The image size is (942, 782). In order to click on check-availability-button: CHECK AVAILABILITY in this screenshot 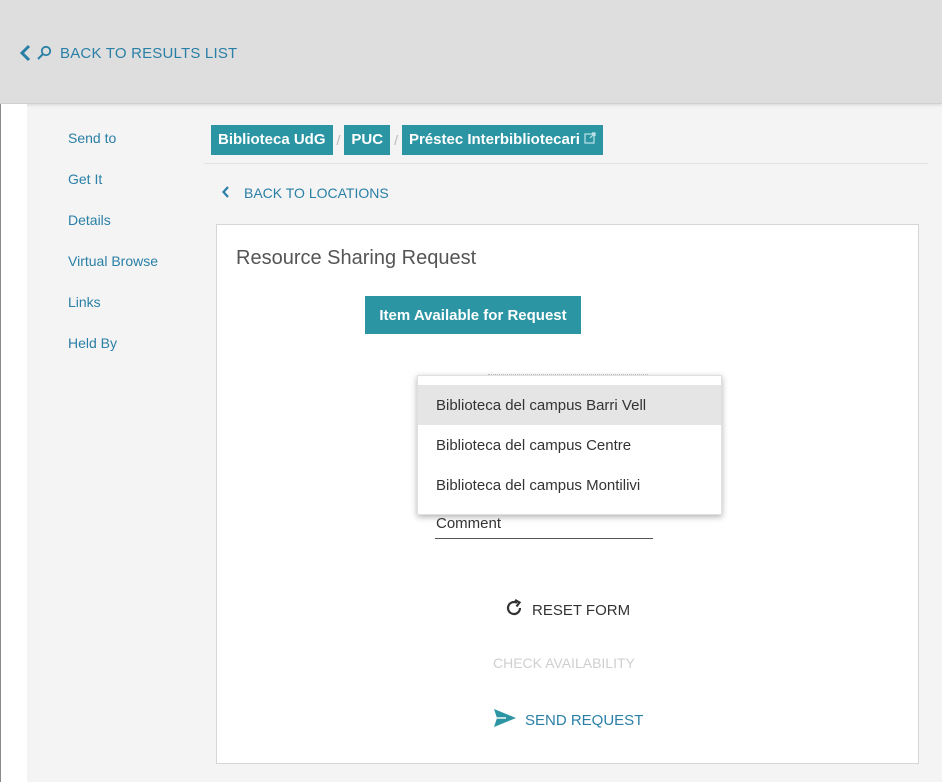, I will do `click(564, 663)`.